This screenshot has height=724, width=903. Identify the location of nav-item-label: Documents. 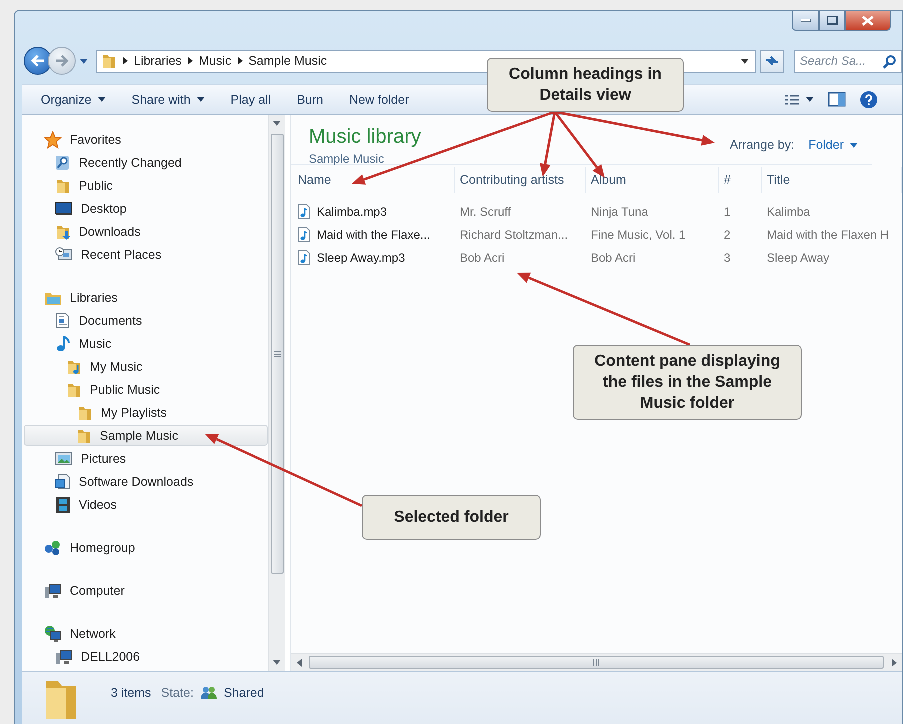
(110, 321).